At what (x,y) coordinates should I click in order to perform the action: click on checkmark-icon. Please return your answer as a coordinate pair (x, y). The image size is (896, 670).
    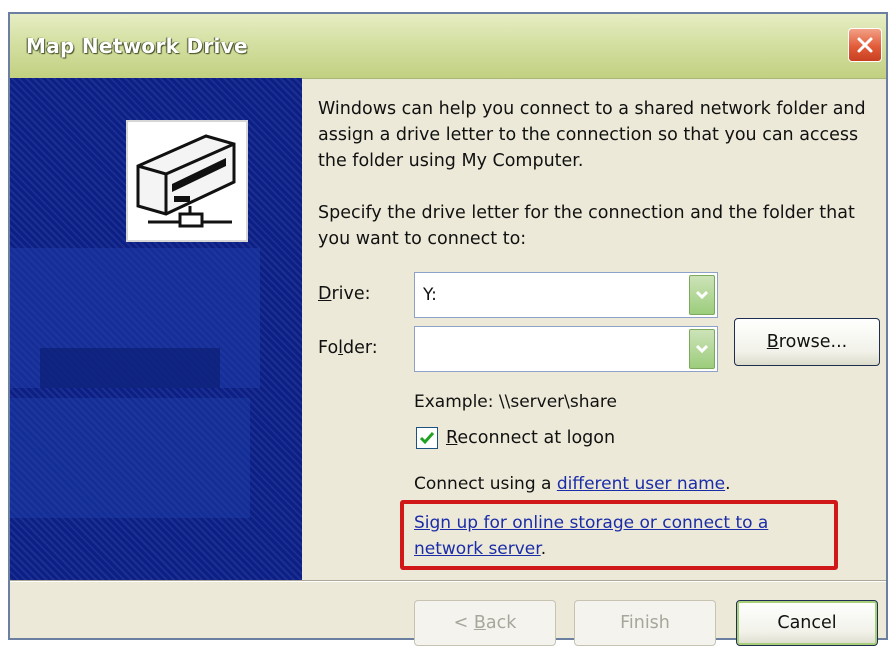
    Looking at the image, I should click on (427, 438).